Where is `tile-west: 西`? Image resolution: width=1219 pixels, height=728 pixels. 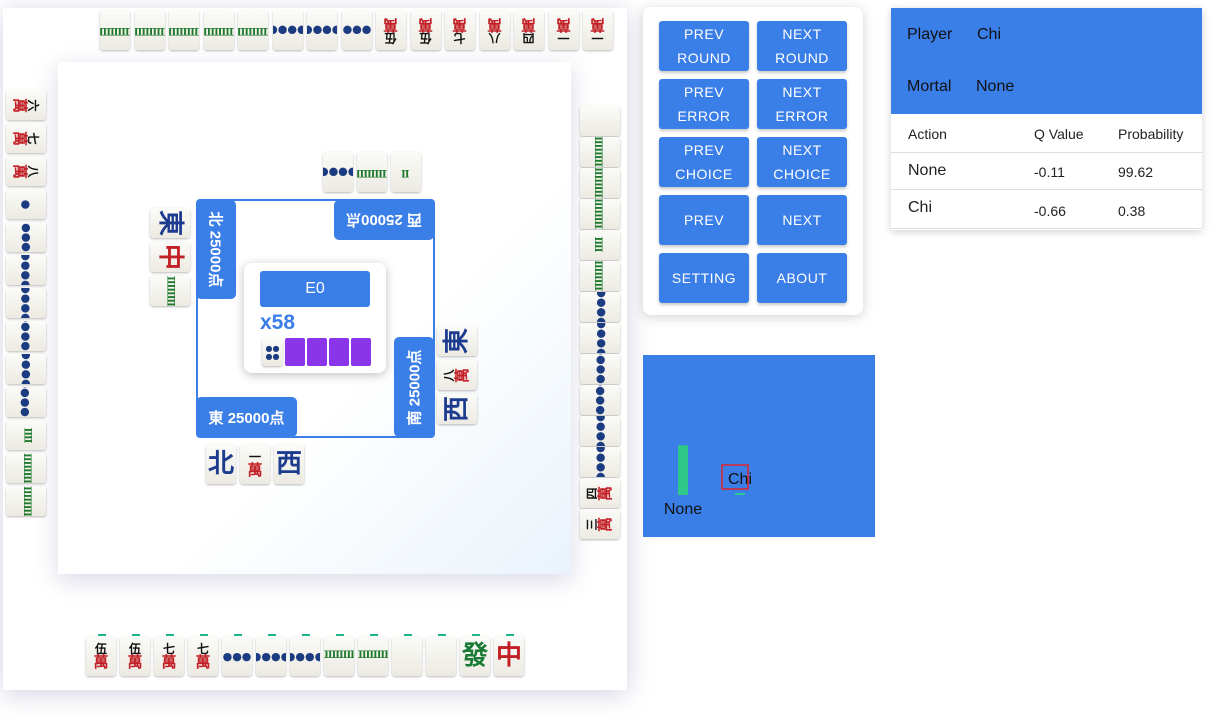
tile-west: 西 is located at coordinates (289, 464).